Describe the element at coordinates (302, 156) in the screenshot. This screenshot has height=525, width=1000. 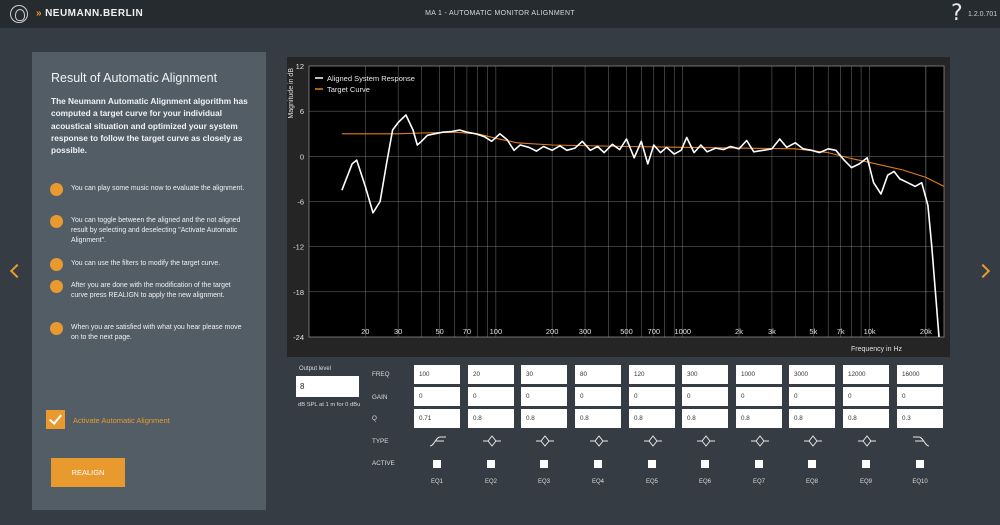
I see `y-tick-label: 0` at that location.